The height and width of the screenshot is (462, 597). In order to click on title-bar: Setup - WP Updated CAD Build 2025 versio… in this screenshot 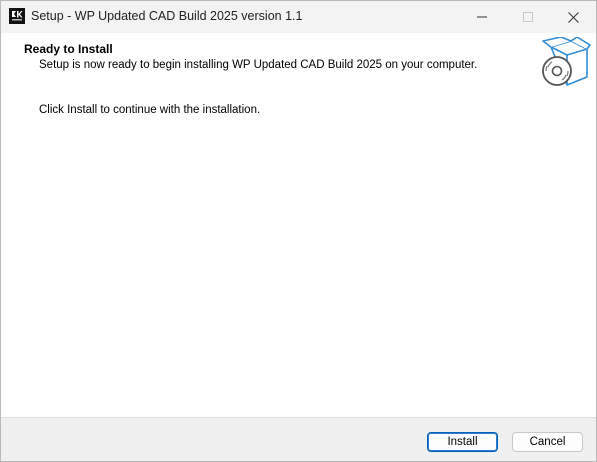, I will do `click(298, 17)`.